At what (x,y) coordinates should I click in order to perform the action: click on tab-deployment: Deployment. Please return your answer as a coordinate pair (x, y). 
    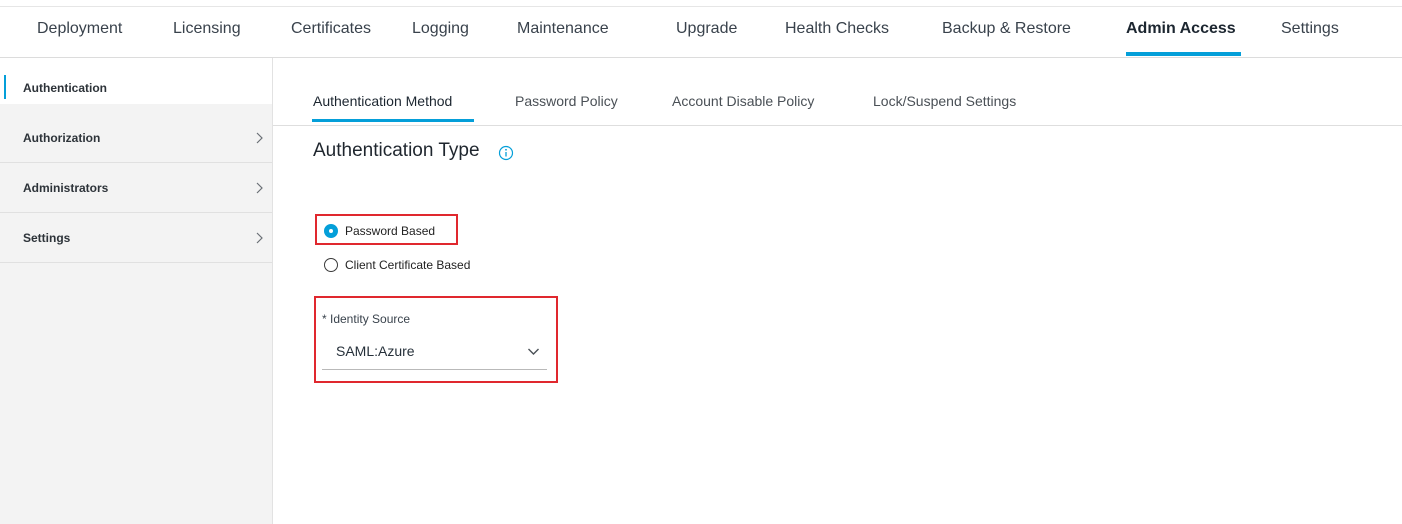
    Looking at the image, I should click on (79, 29).